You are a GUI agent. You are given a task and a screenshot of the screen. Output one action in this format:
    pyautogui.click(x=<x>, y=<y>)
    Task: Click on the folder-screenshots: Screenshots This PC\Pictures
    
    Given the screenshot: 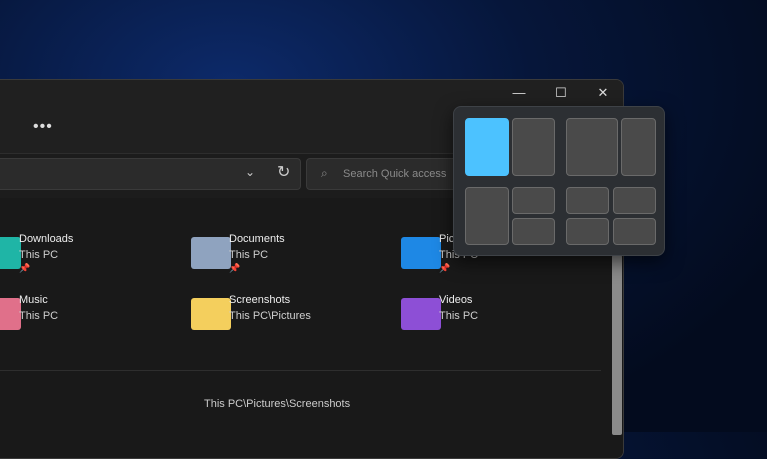 What is the action you would take?
    pyautogui.click(x=291, y=319)
    